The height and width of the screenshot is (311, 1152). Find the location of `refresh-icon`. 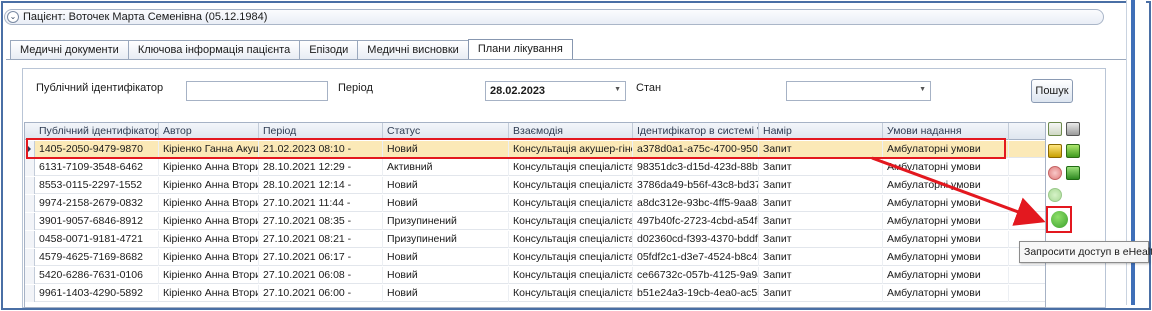

refresh-icon is located at coordinates (1073, 151).